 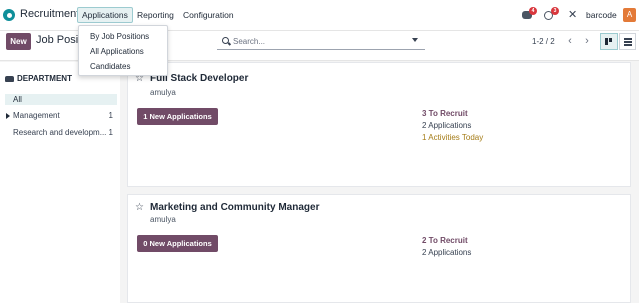 I want to click on new-applications-button: 0 New Applications, so click(x=177, y=243).